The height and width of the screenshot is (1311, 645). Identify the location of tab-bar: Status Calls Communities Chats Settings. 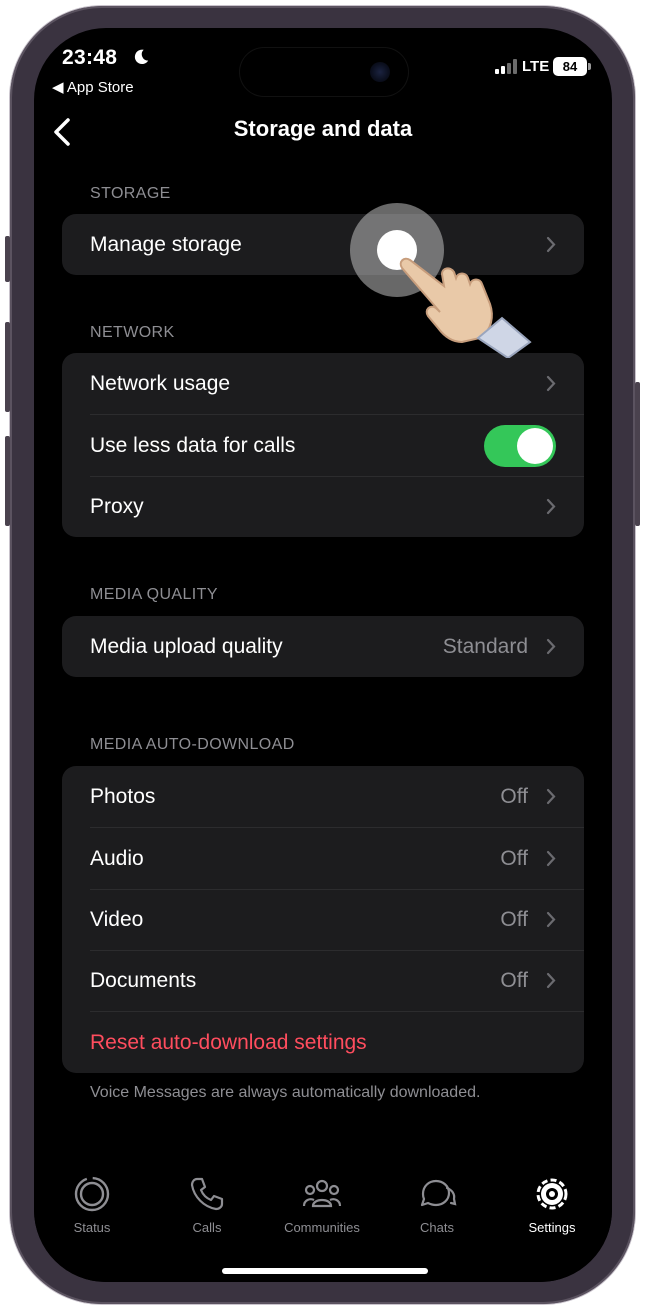
(323, 1221).